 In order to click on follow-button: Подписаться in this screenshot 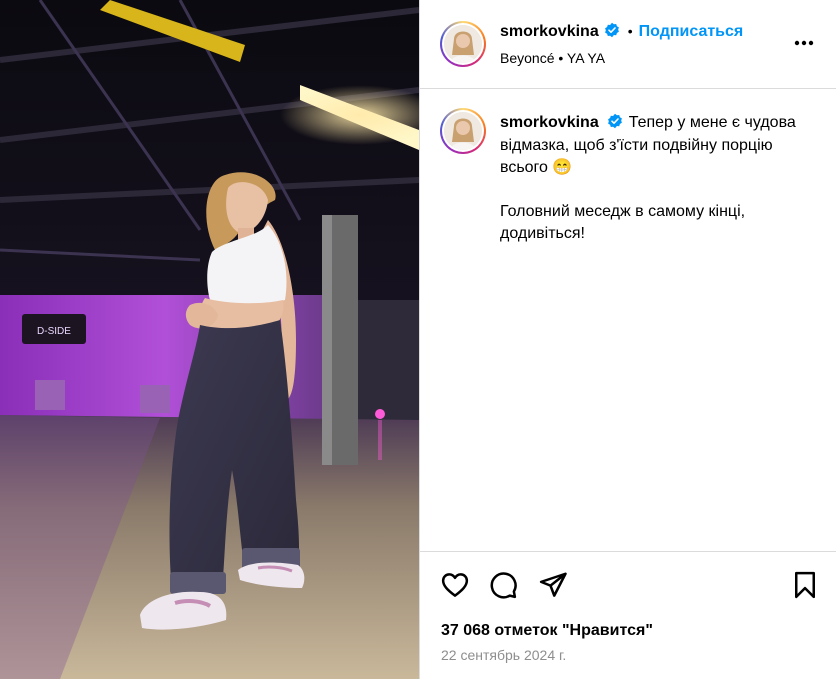, I will do `click(691, 31)`.